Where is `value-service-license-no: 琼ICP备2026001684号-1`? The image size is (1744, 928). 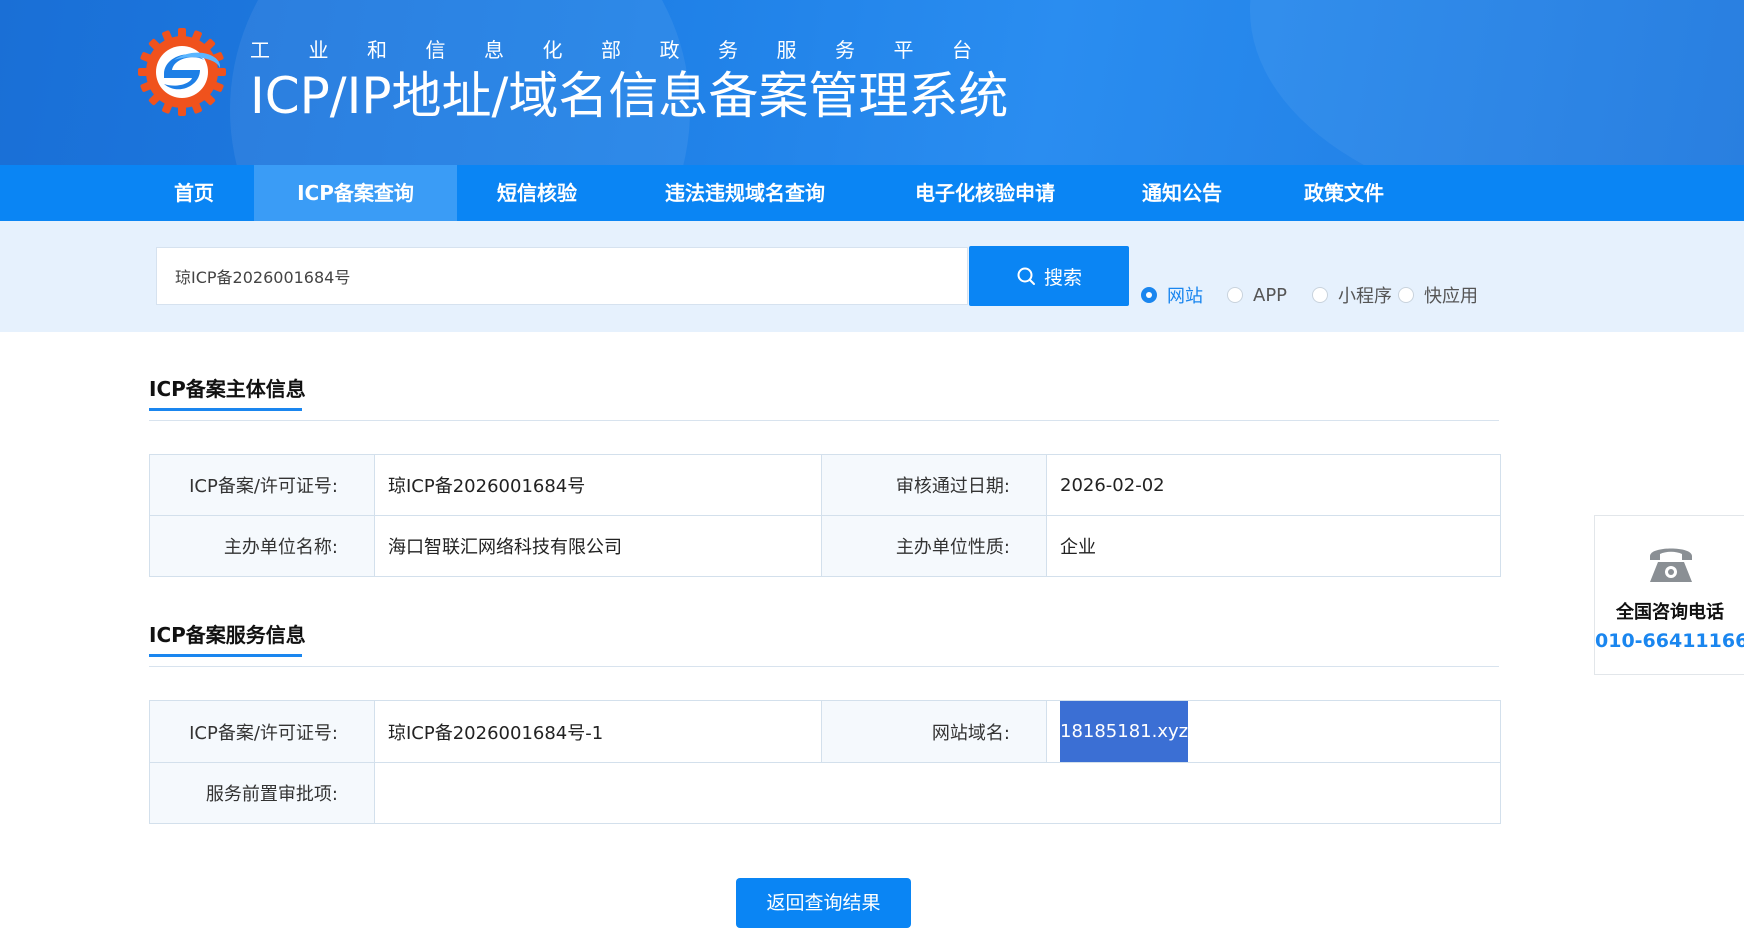 value-service-license-no: 琼ICP备2026001684号-1 is located at coordinates (598, 731).